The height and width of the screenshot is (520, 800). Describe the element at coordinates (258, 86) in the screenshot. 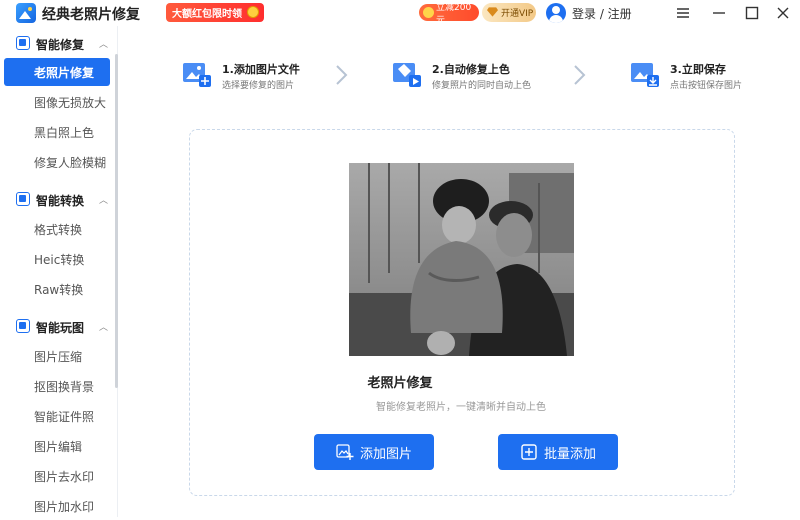

I see `step-desc: 选择要修复的图片` at that location.